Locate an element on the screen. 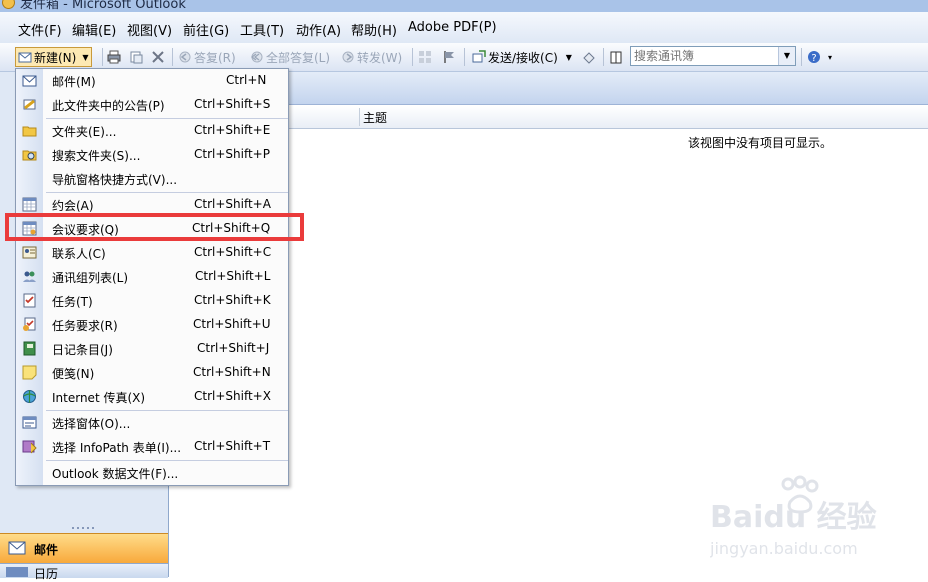 The height and width of the screenshot is (582, 928). menu-help: 帮助(H) is located at coordinates (374, 29).